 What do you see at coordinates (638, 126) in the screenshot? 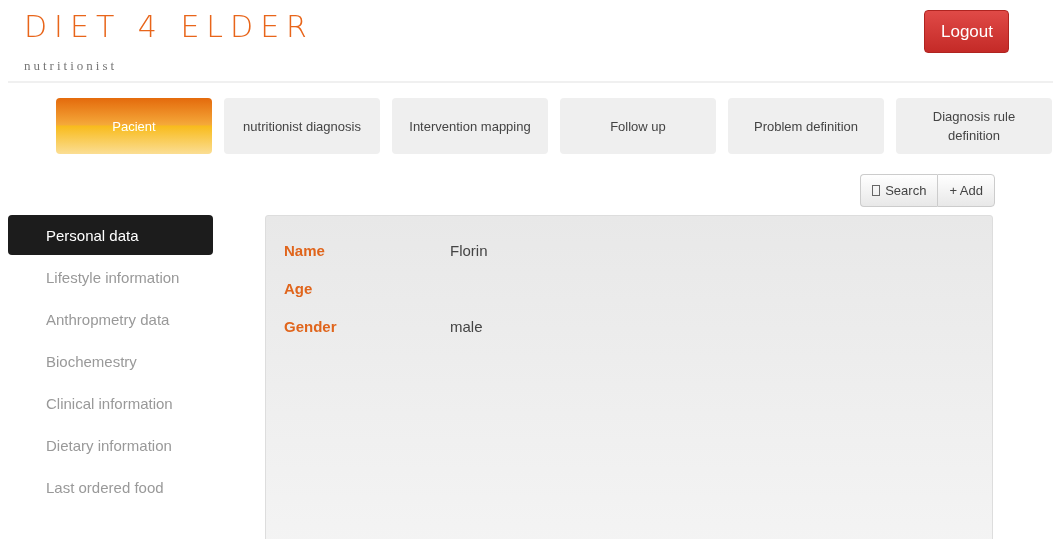
I see `nav-tab: Follow up` at bounding box center [638, 126].